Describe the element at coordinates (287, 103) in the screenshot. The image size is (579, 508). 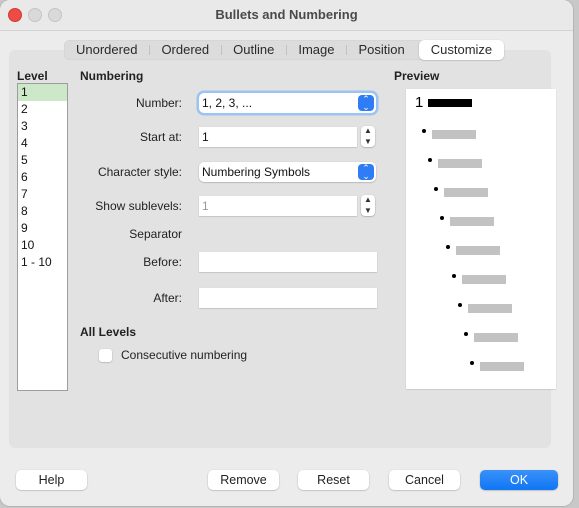
I see `number-format-select: 1, 2, 3, ... ⌃ ⌄` at that location.